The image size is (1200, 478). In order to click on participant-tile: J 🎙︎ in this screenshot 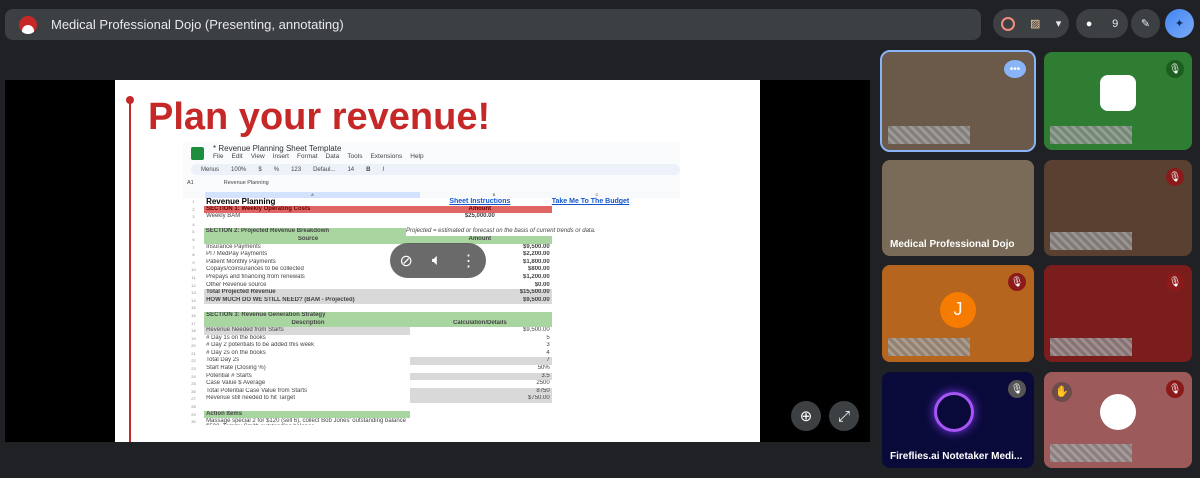, I will do `click(958, 313)`.